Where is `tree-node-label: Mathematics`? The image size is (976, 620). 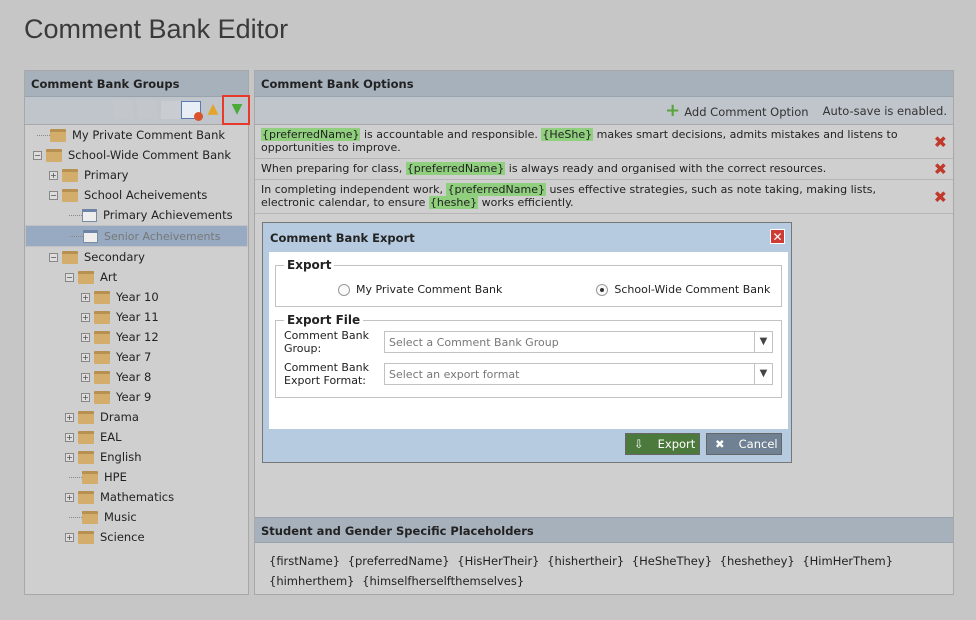 tree-node-label: Mathematics is located at coordinates (137, 497).